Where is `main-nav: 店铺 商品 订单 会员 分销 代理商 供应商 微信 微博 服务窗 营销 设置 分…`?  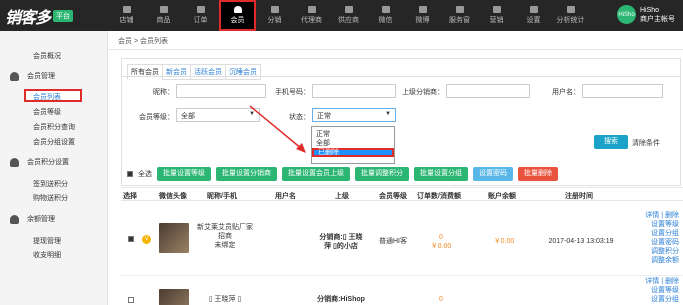 main-nav: 店铺 商品 订单 会员 分销 代理商 供应商 微信 微博 服务窗 营销 设置 分… is located at coordinates (348, 15).